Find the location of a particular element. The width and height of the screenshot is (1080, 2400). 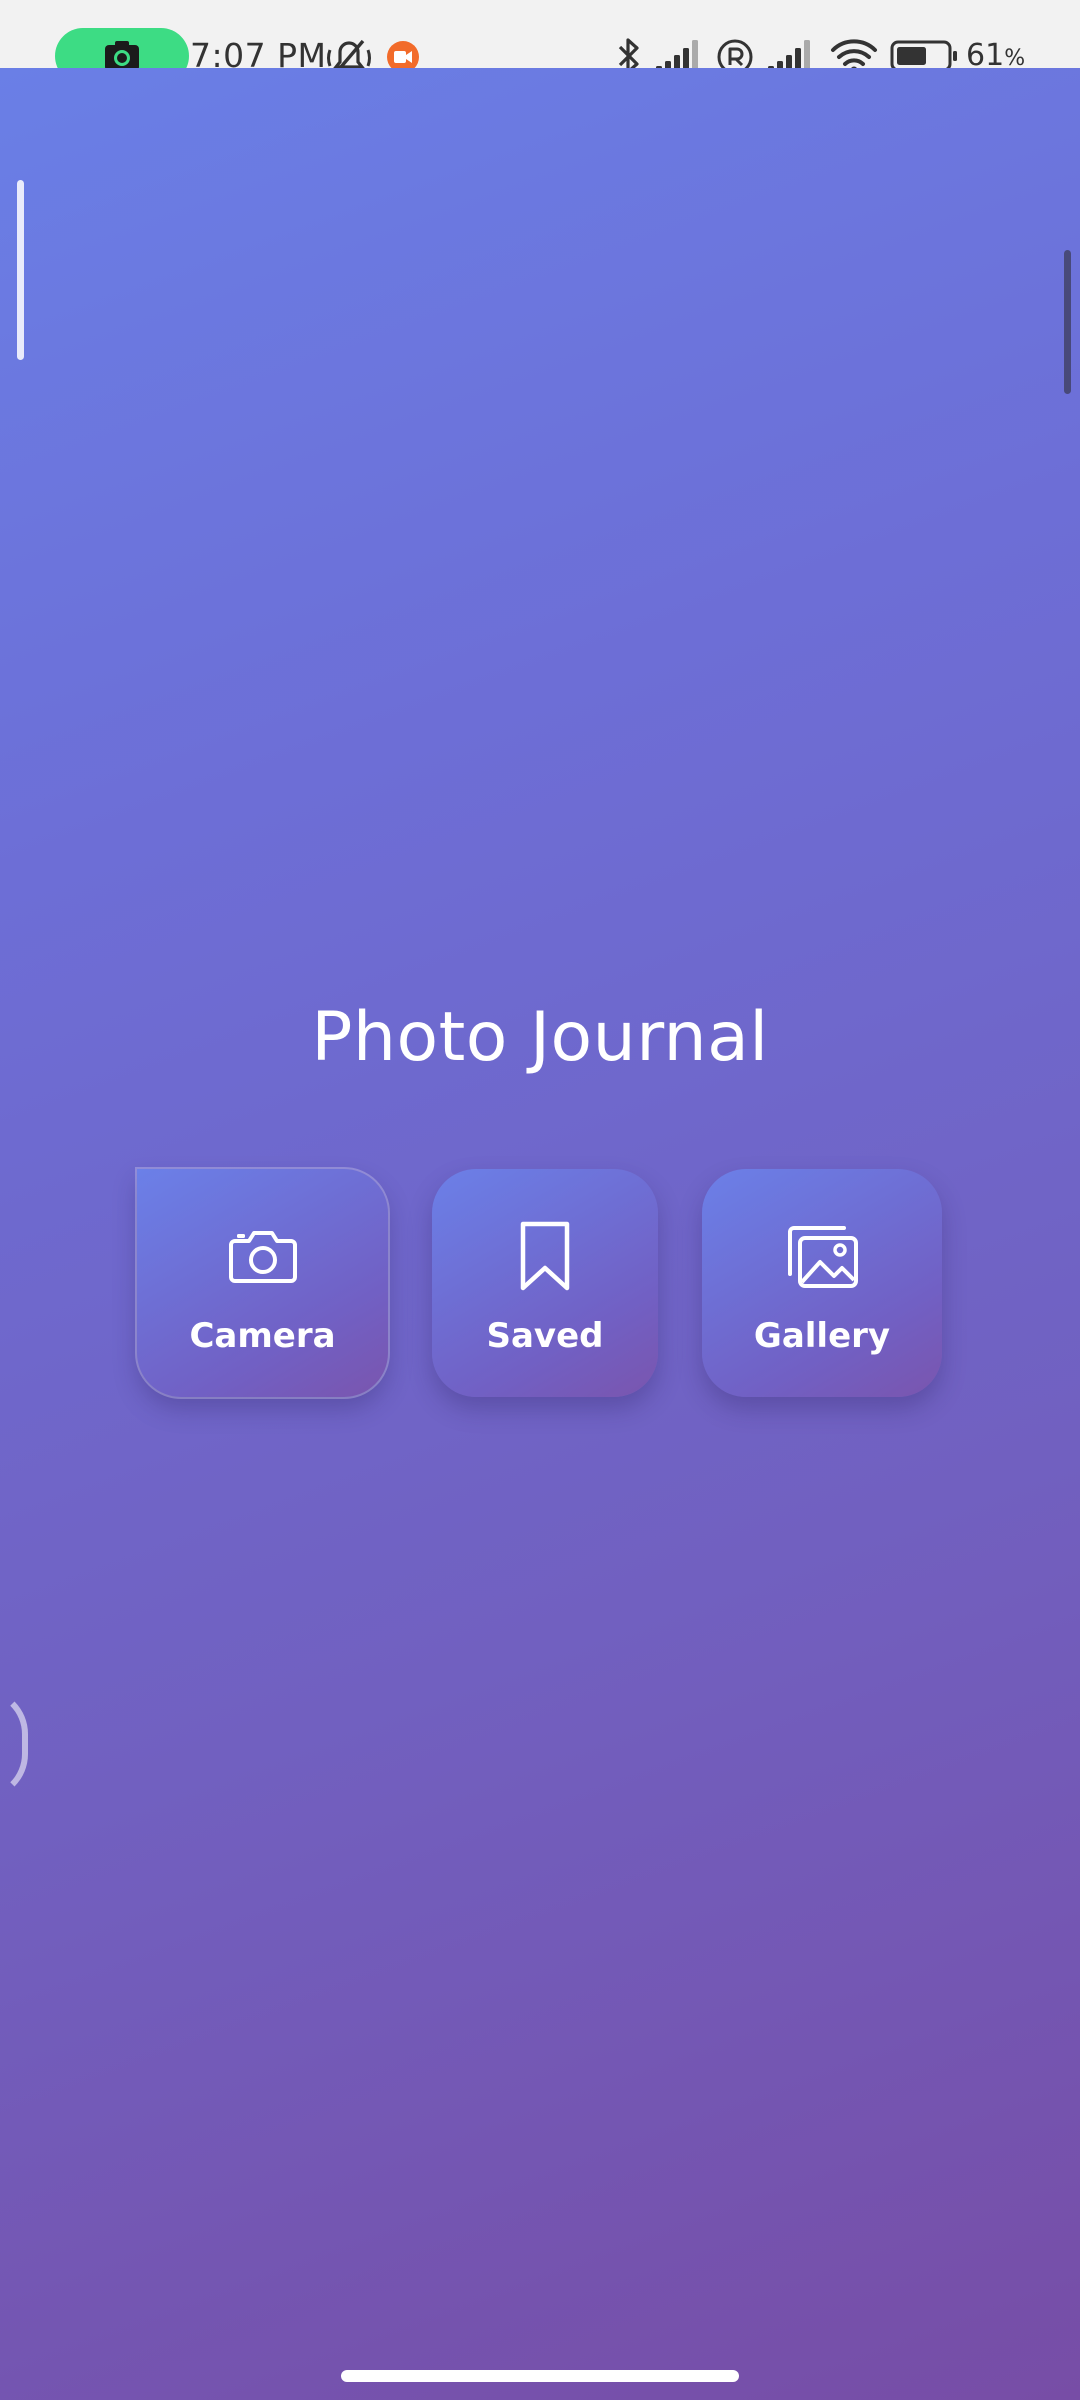

home-indicator is located at coordinates (540, 2376).